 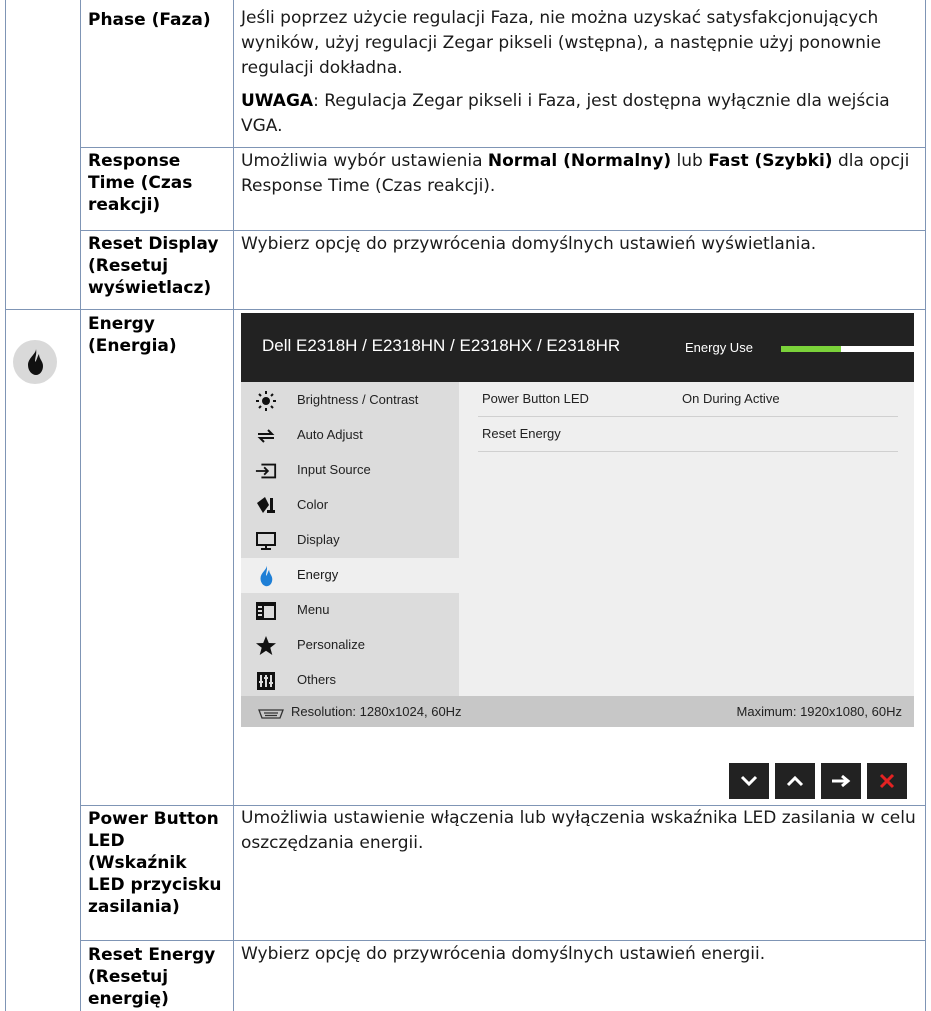 I want to click on reset-energy-label: Reset Energy (Resetuj energię), so click(x=152, y=977).